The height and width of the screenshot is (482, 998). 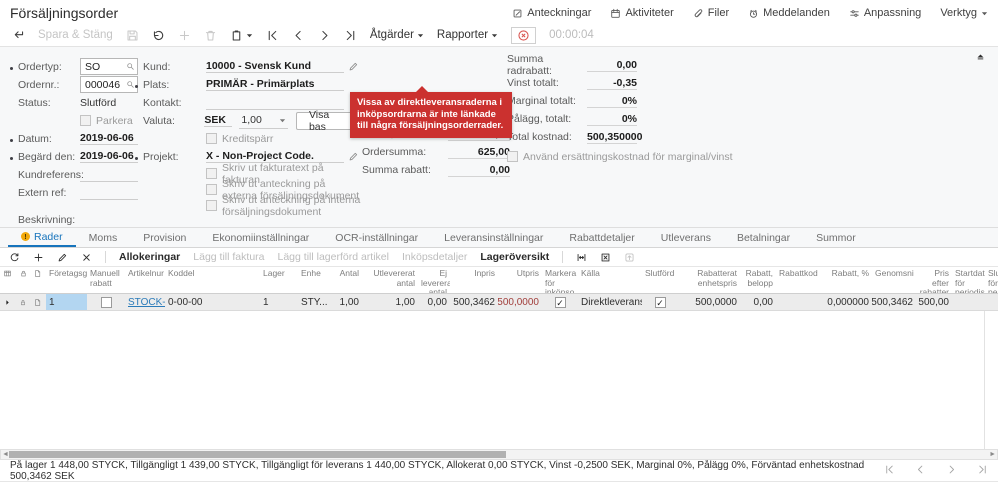 I want to click on menu-anpassning: Anpassning, so click(x=885, y=13).